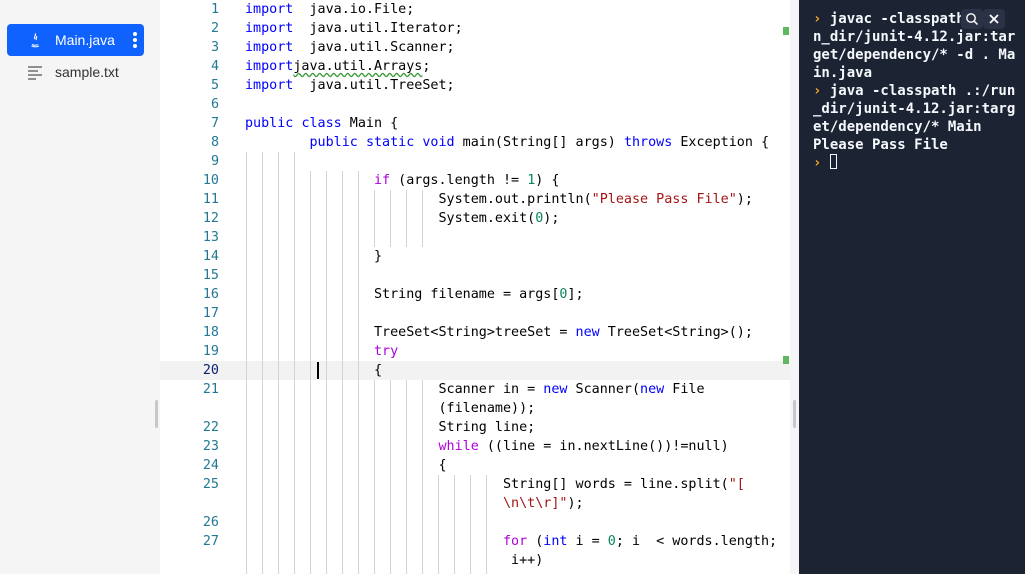 The image size is (1025, 574). I want to click on code-line: 27 for (int i = 0; i < words.length;, so click(475, 541).